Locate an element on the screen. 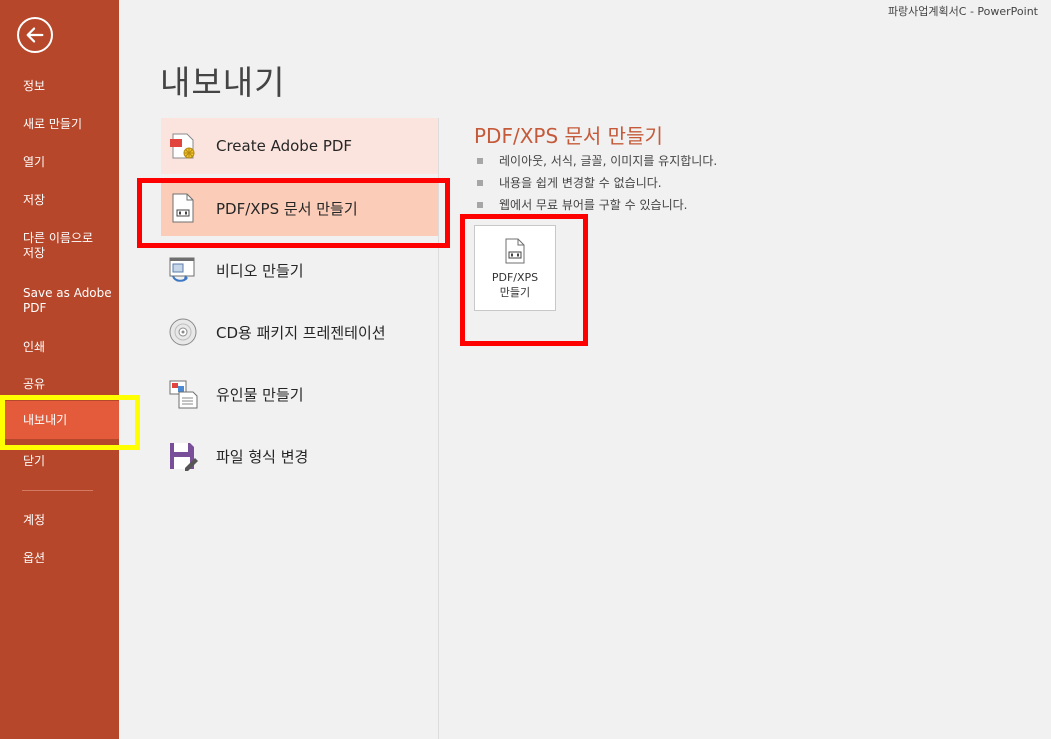  option-label: Create Adobe PDF is located at coordinates (284, 146).